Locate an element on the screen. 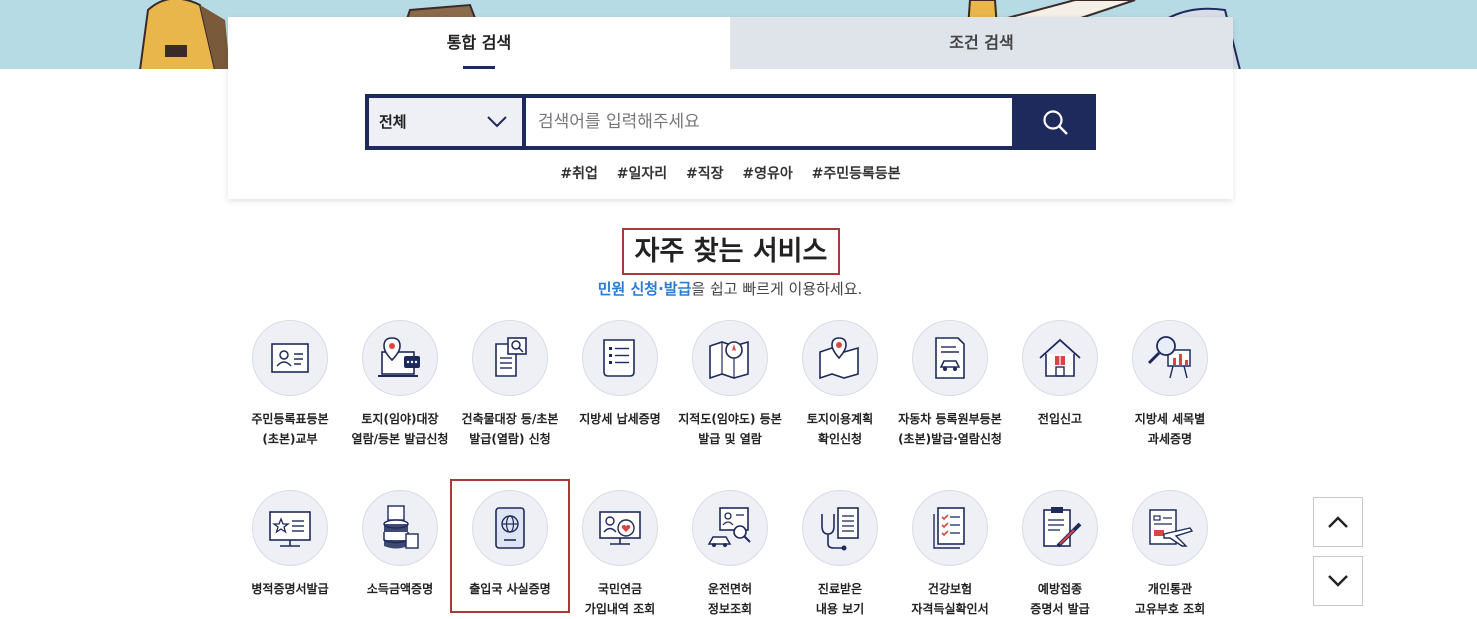  coin-stack-icon is located at coordinates (401, 527).